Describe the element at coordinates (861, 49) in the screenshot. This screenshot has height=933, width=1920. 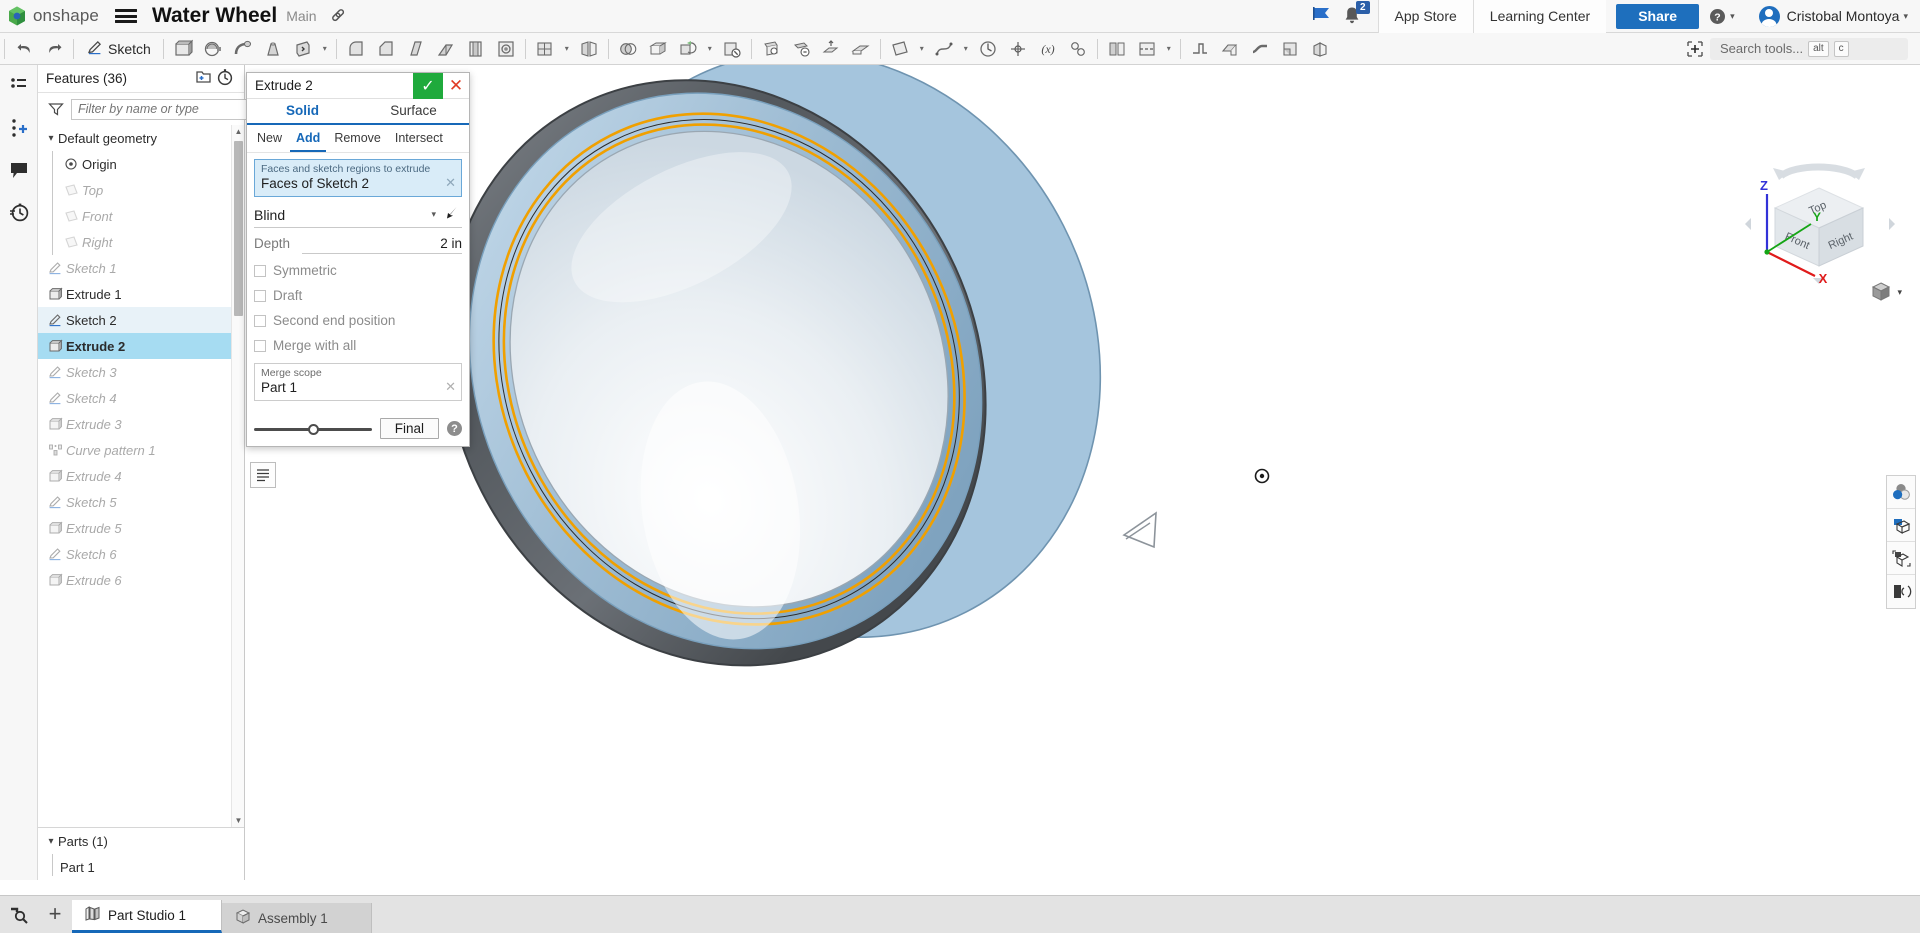
I see `enclose-icon` at that location.